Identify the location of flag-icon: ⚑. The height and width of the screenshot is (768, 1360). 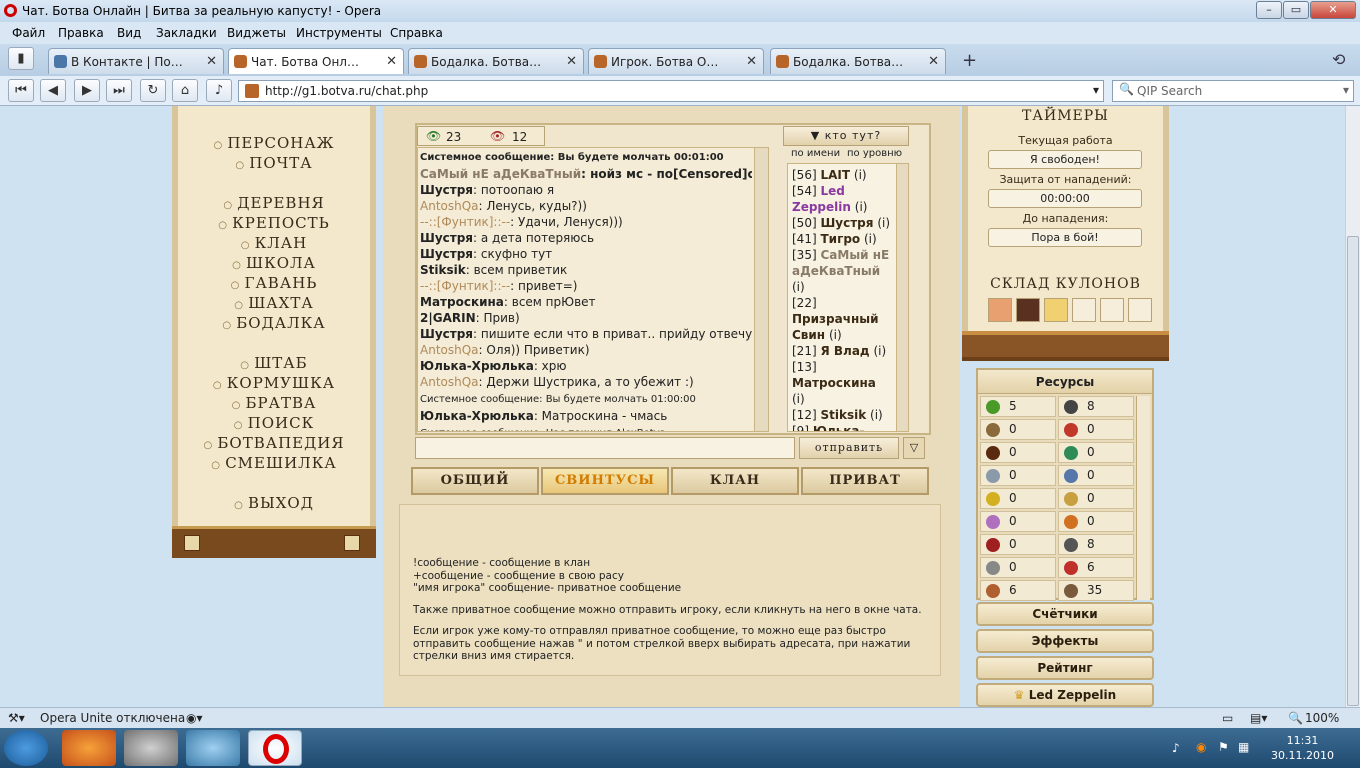
(1223, 747).